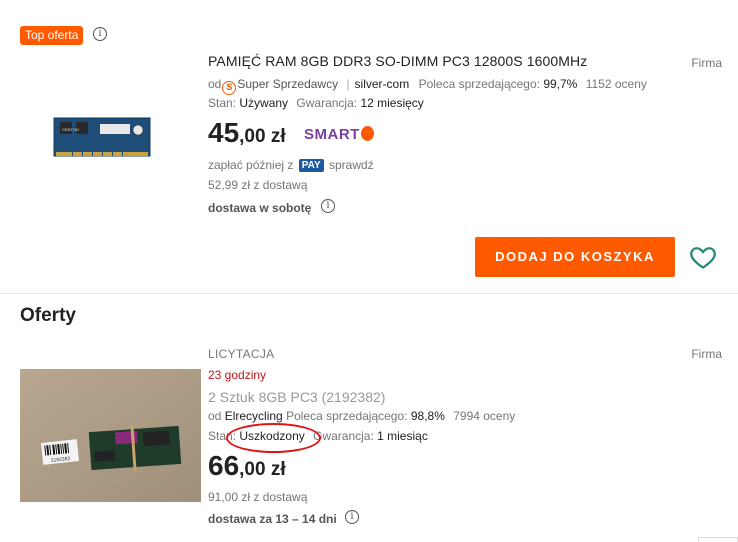  What do you see at coordinates (254, 416) in the screenshot?
I see `seller-name-link: Elrecycling` at bounding box center [254, 416].